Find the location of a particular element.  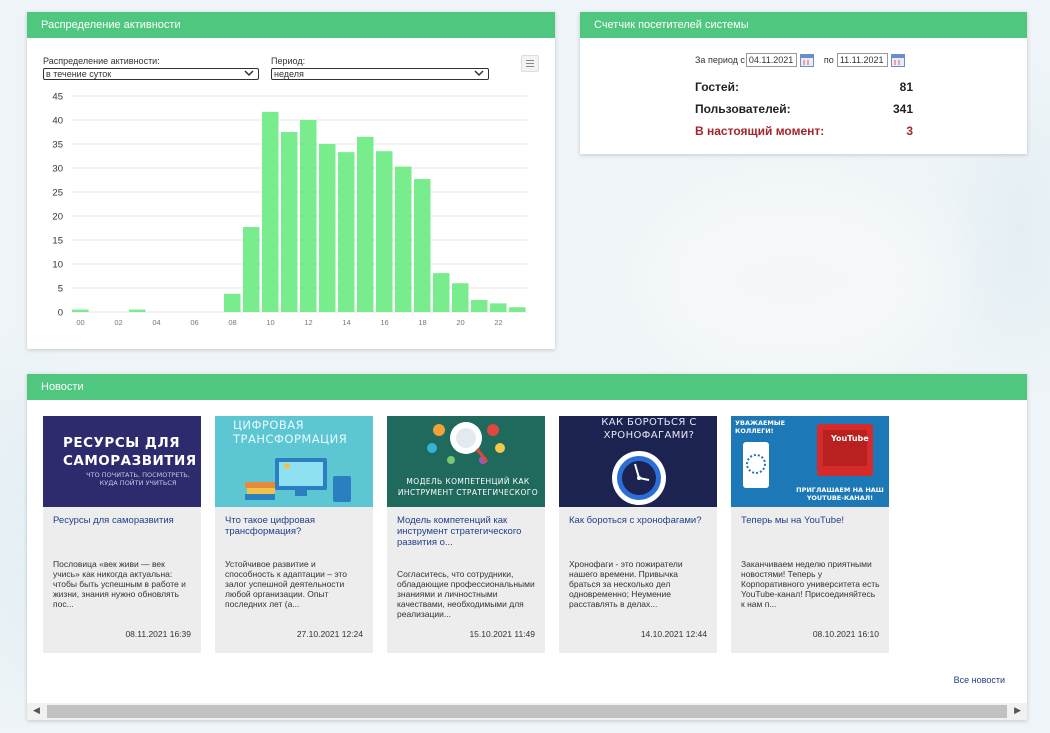

date-to-input: 11.11.2021 is located at coordinates (862, 60).